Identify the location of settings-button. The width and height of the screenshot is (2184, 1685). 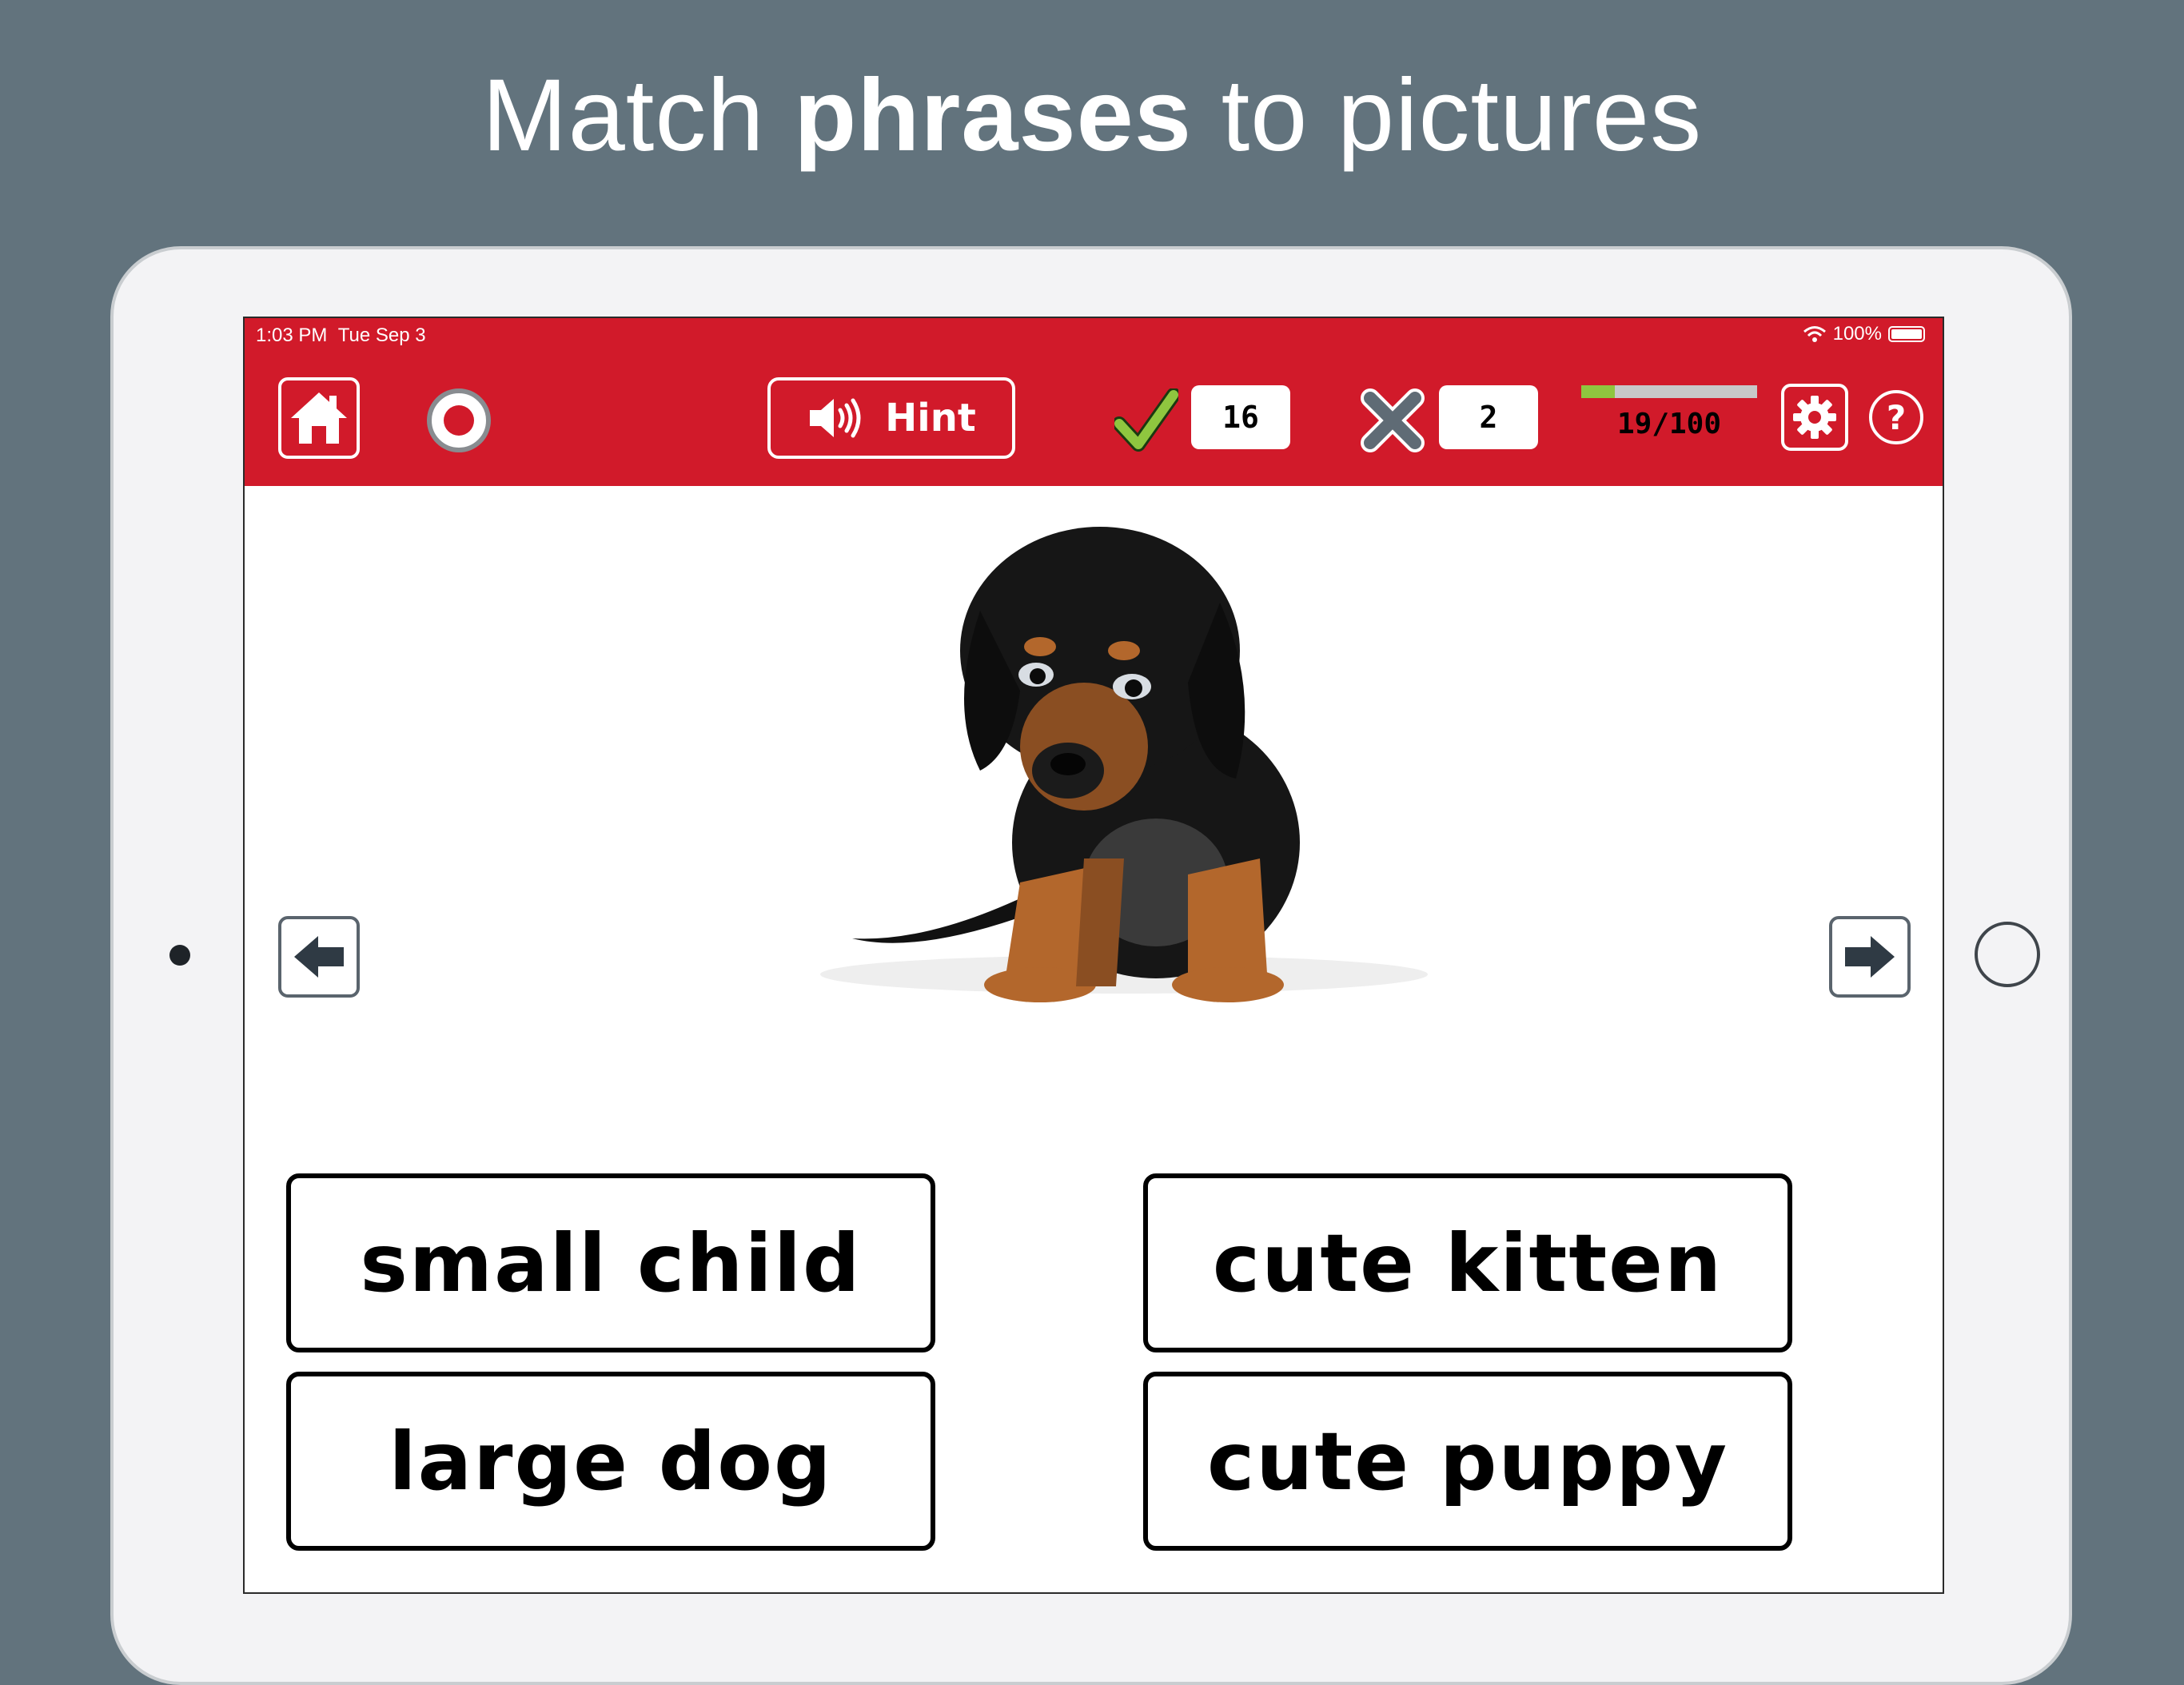
(1814, 417).